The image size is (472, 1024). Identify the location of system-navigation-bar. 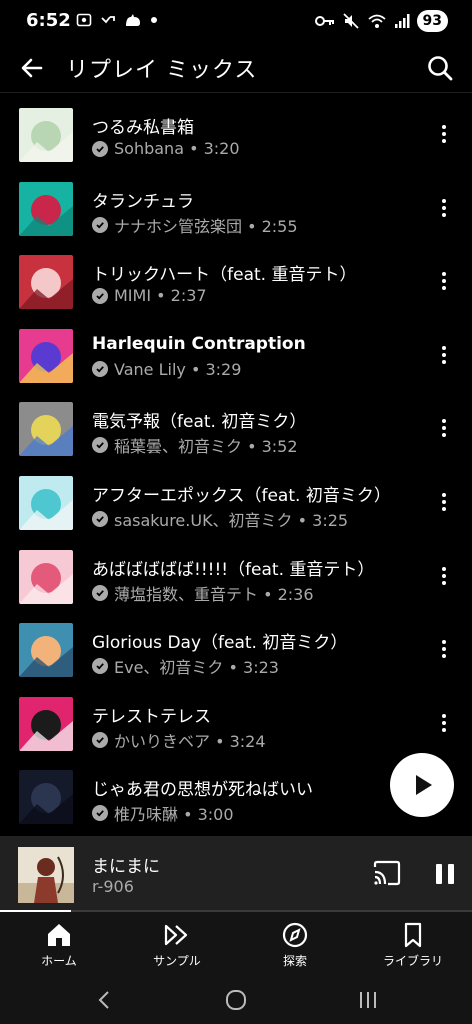
(236, 1001).